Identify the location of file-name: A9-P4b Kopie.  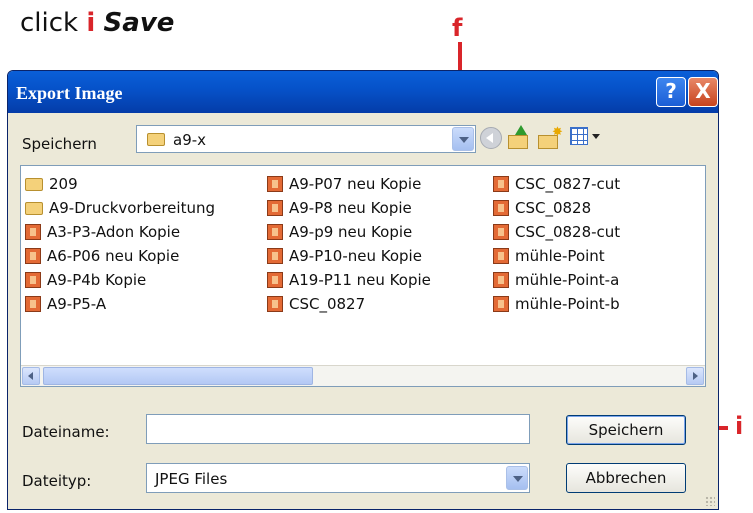
(97, 280).